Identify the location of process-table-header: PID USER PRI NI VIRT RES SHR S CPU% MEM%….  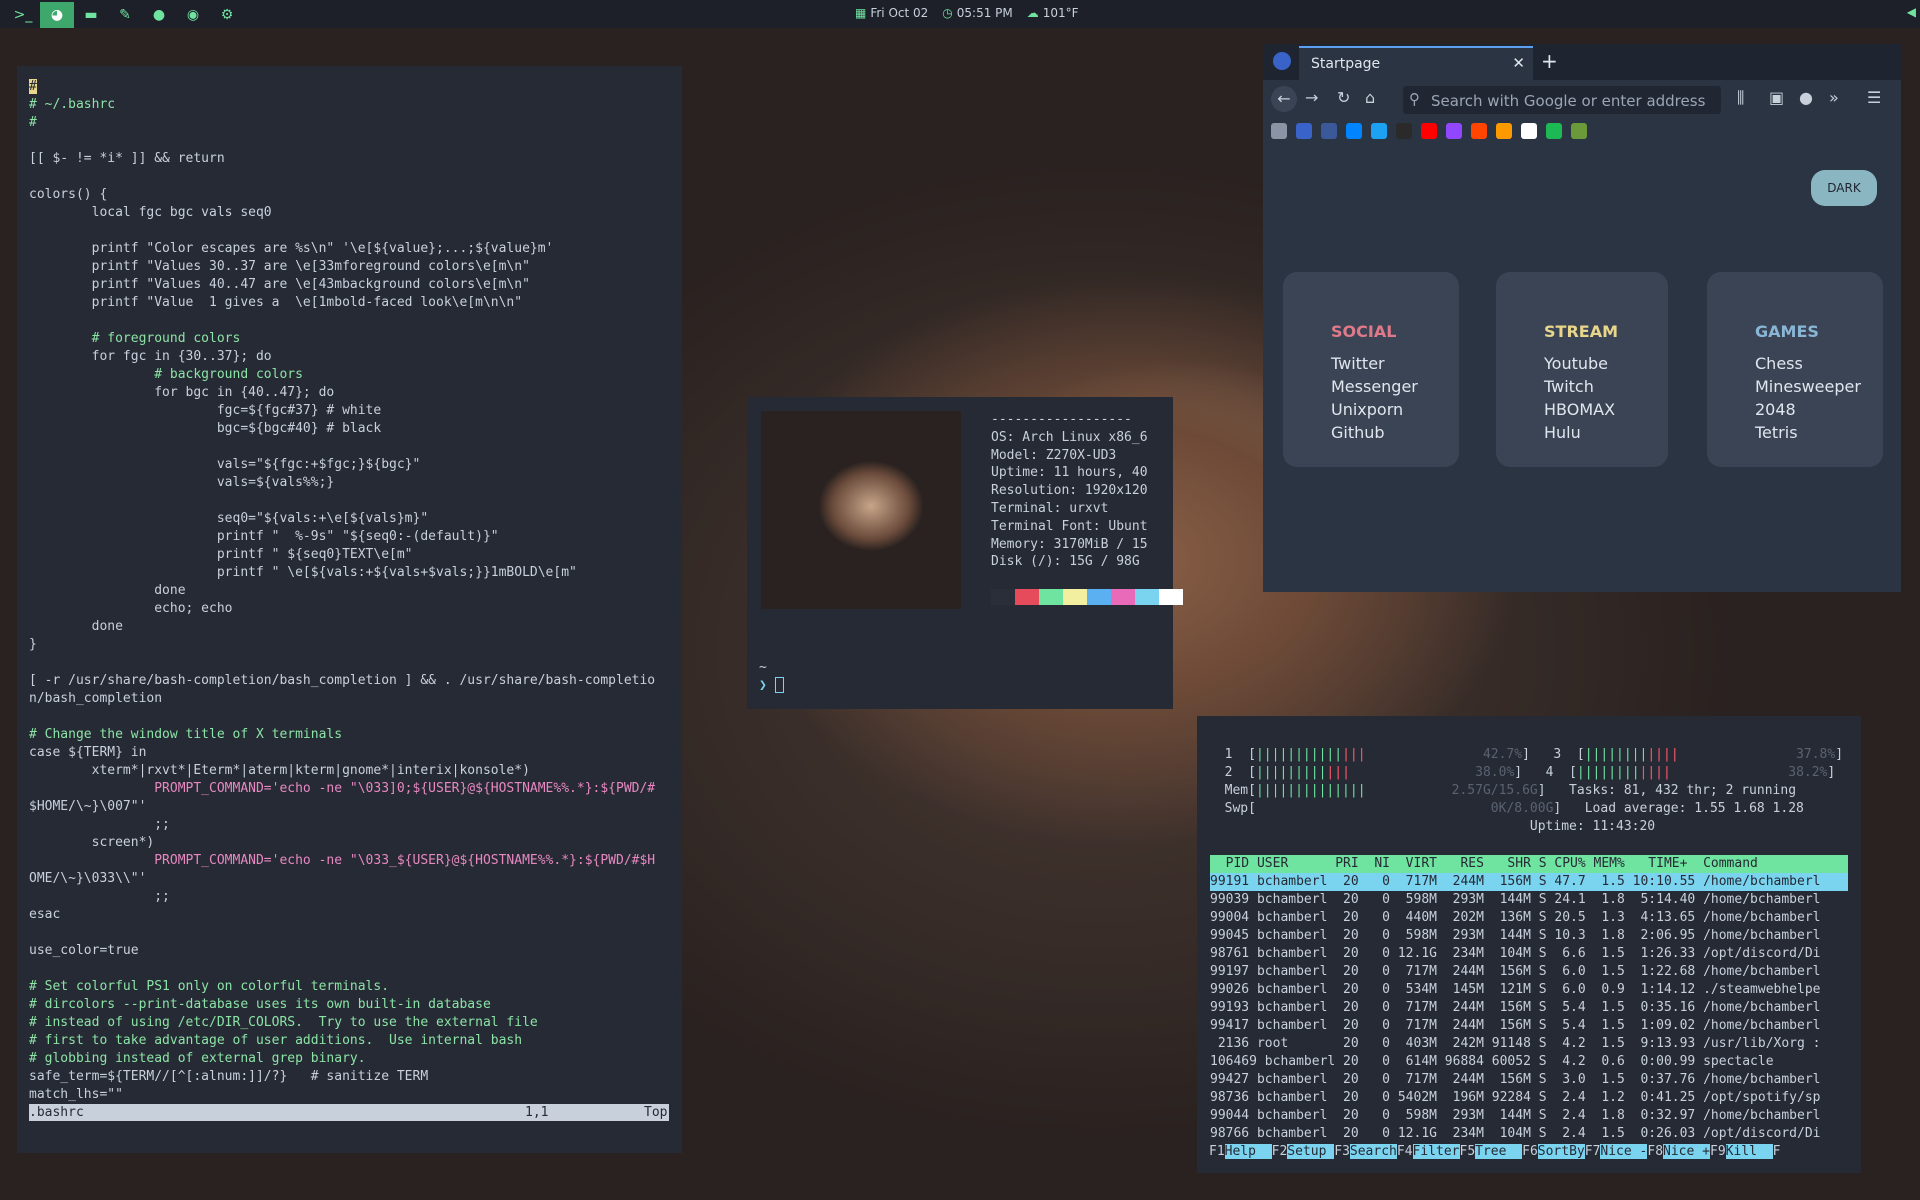
(1529, 864).